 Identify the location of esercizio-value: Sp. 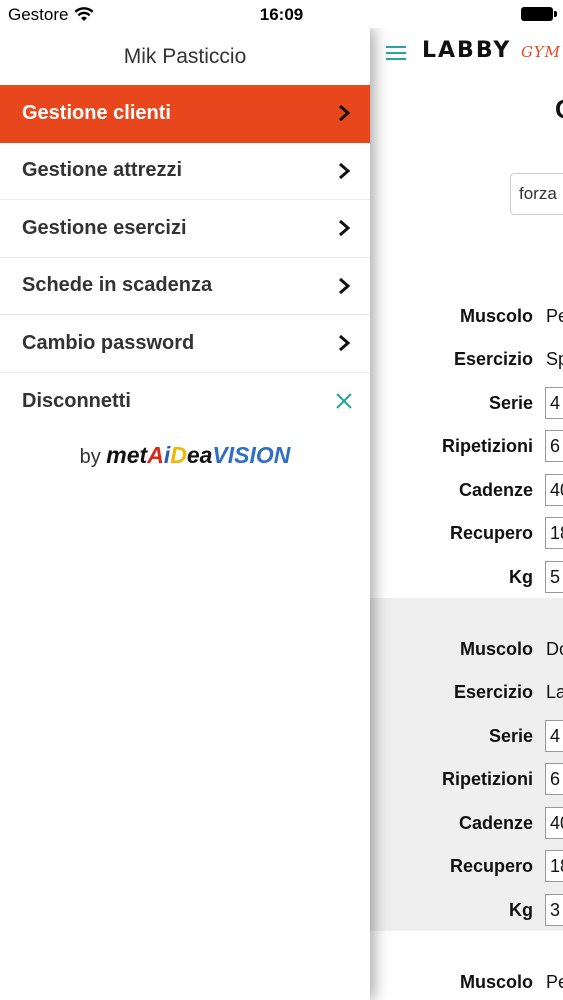
(554, 359).